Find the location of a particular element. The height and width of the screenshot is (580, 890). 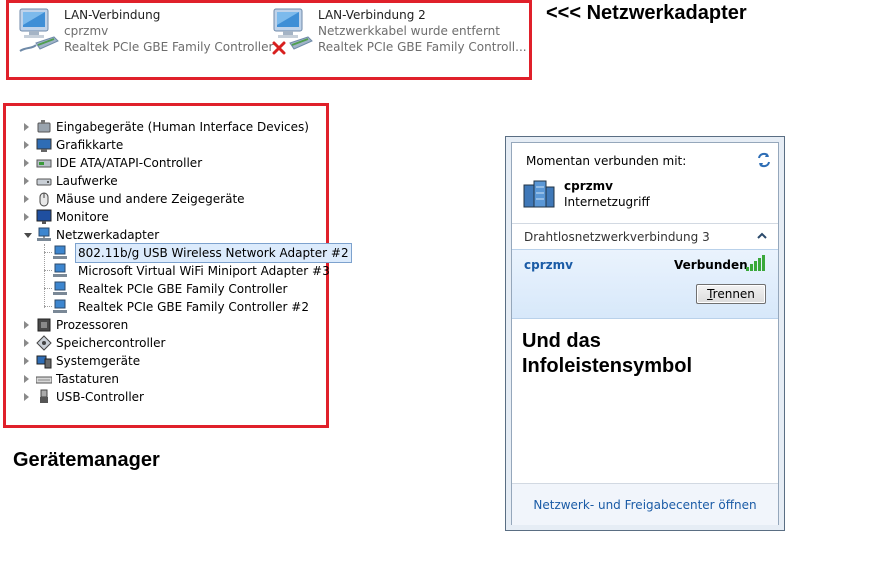

network-connection-icon is located at coordinates (37, 32).